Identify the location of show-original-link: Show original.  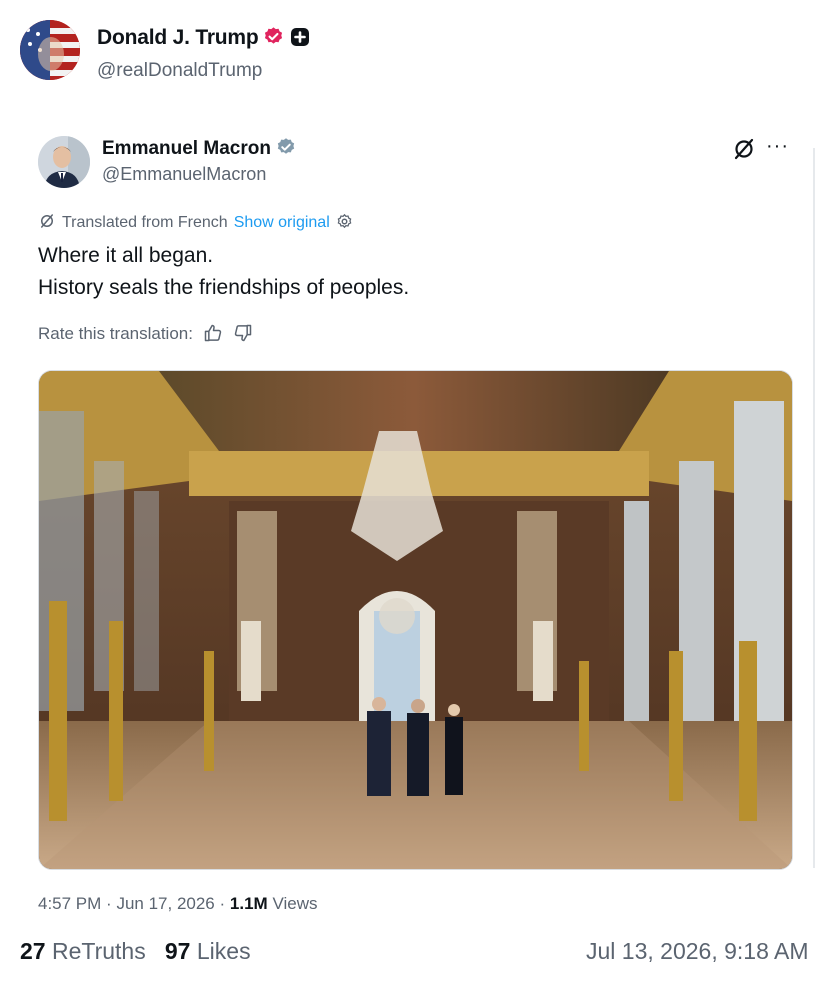
(282, 222).